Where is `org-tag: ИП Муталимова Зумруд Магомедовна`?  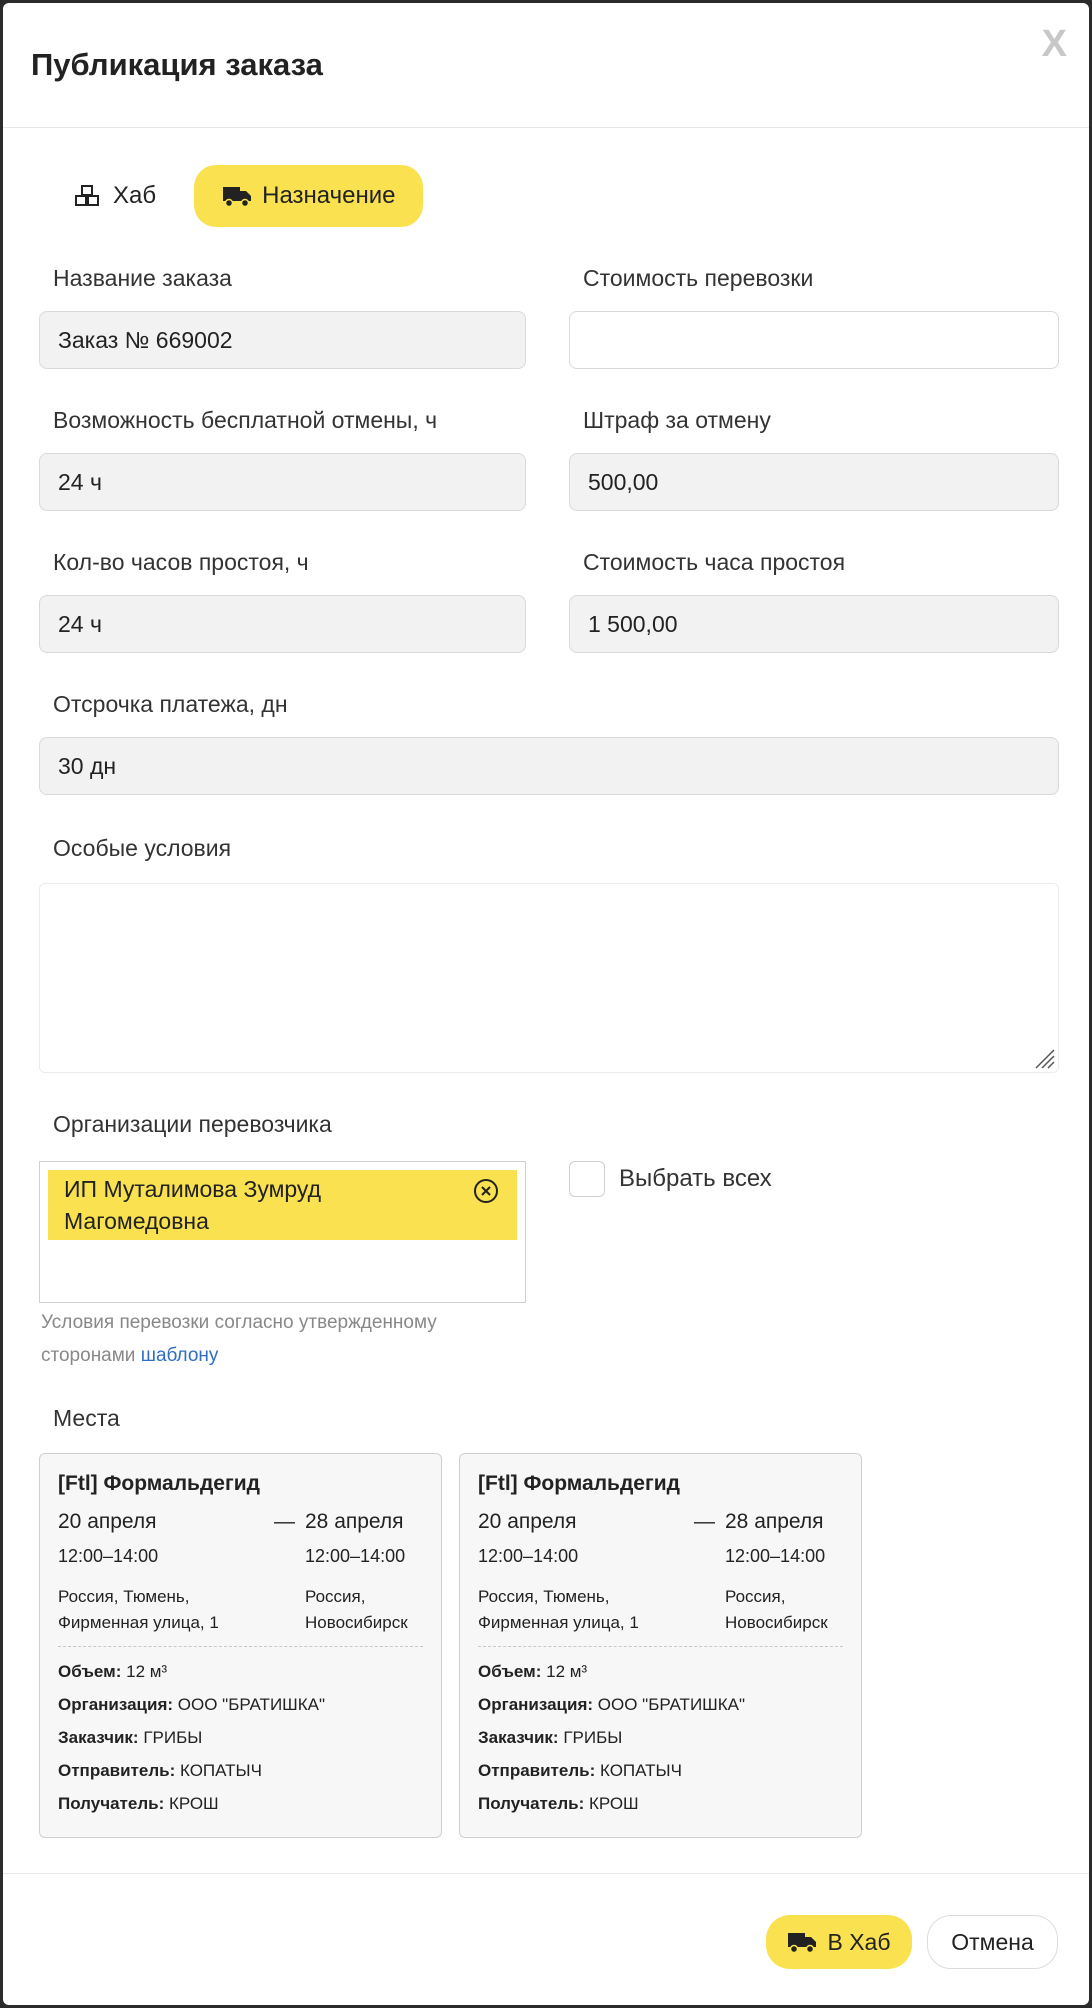
org-tag: ИП Муталимова Зумруд Магомедовна is located at coordinates (282, 1205).